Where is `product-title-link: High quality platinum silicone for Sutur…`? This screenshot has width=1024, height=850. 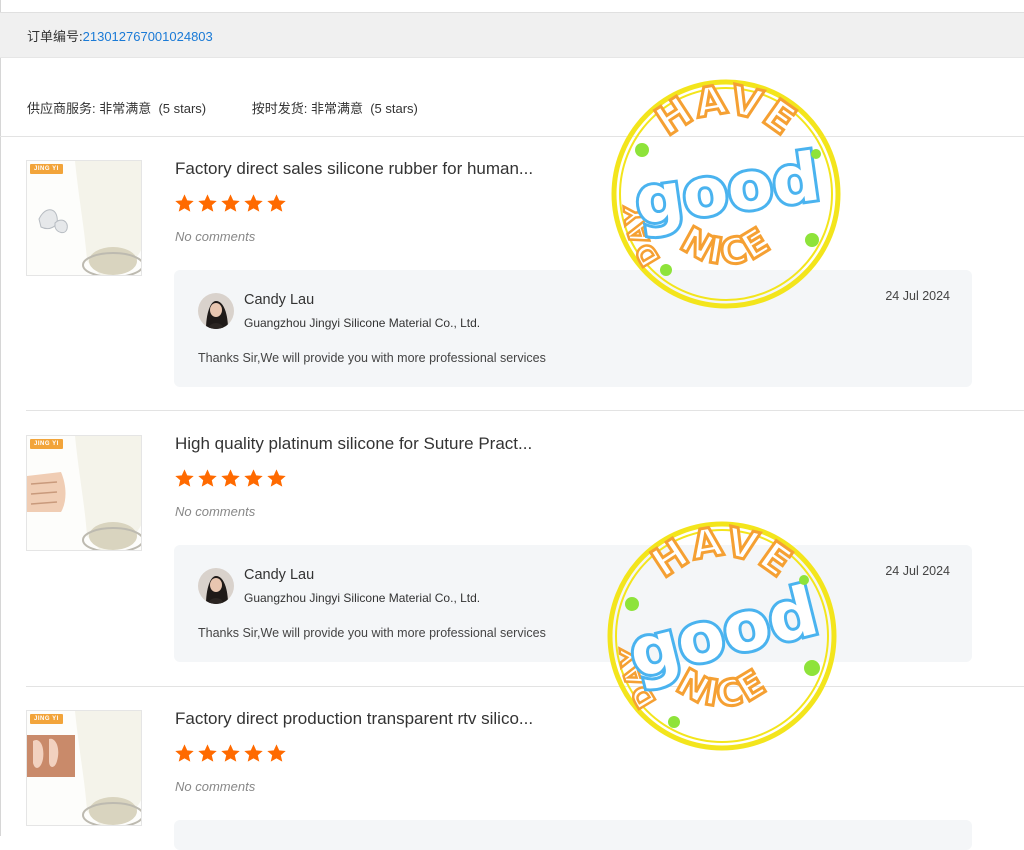
product-title-link: High quality platinum silicone for Sutur… is located at coordinates (353, 444).